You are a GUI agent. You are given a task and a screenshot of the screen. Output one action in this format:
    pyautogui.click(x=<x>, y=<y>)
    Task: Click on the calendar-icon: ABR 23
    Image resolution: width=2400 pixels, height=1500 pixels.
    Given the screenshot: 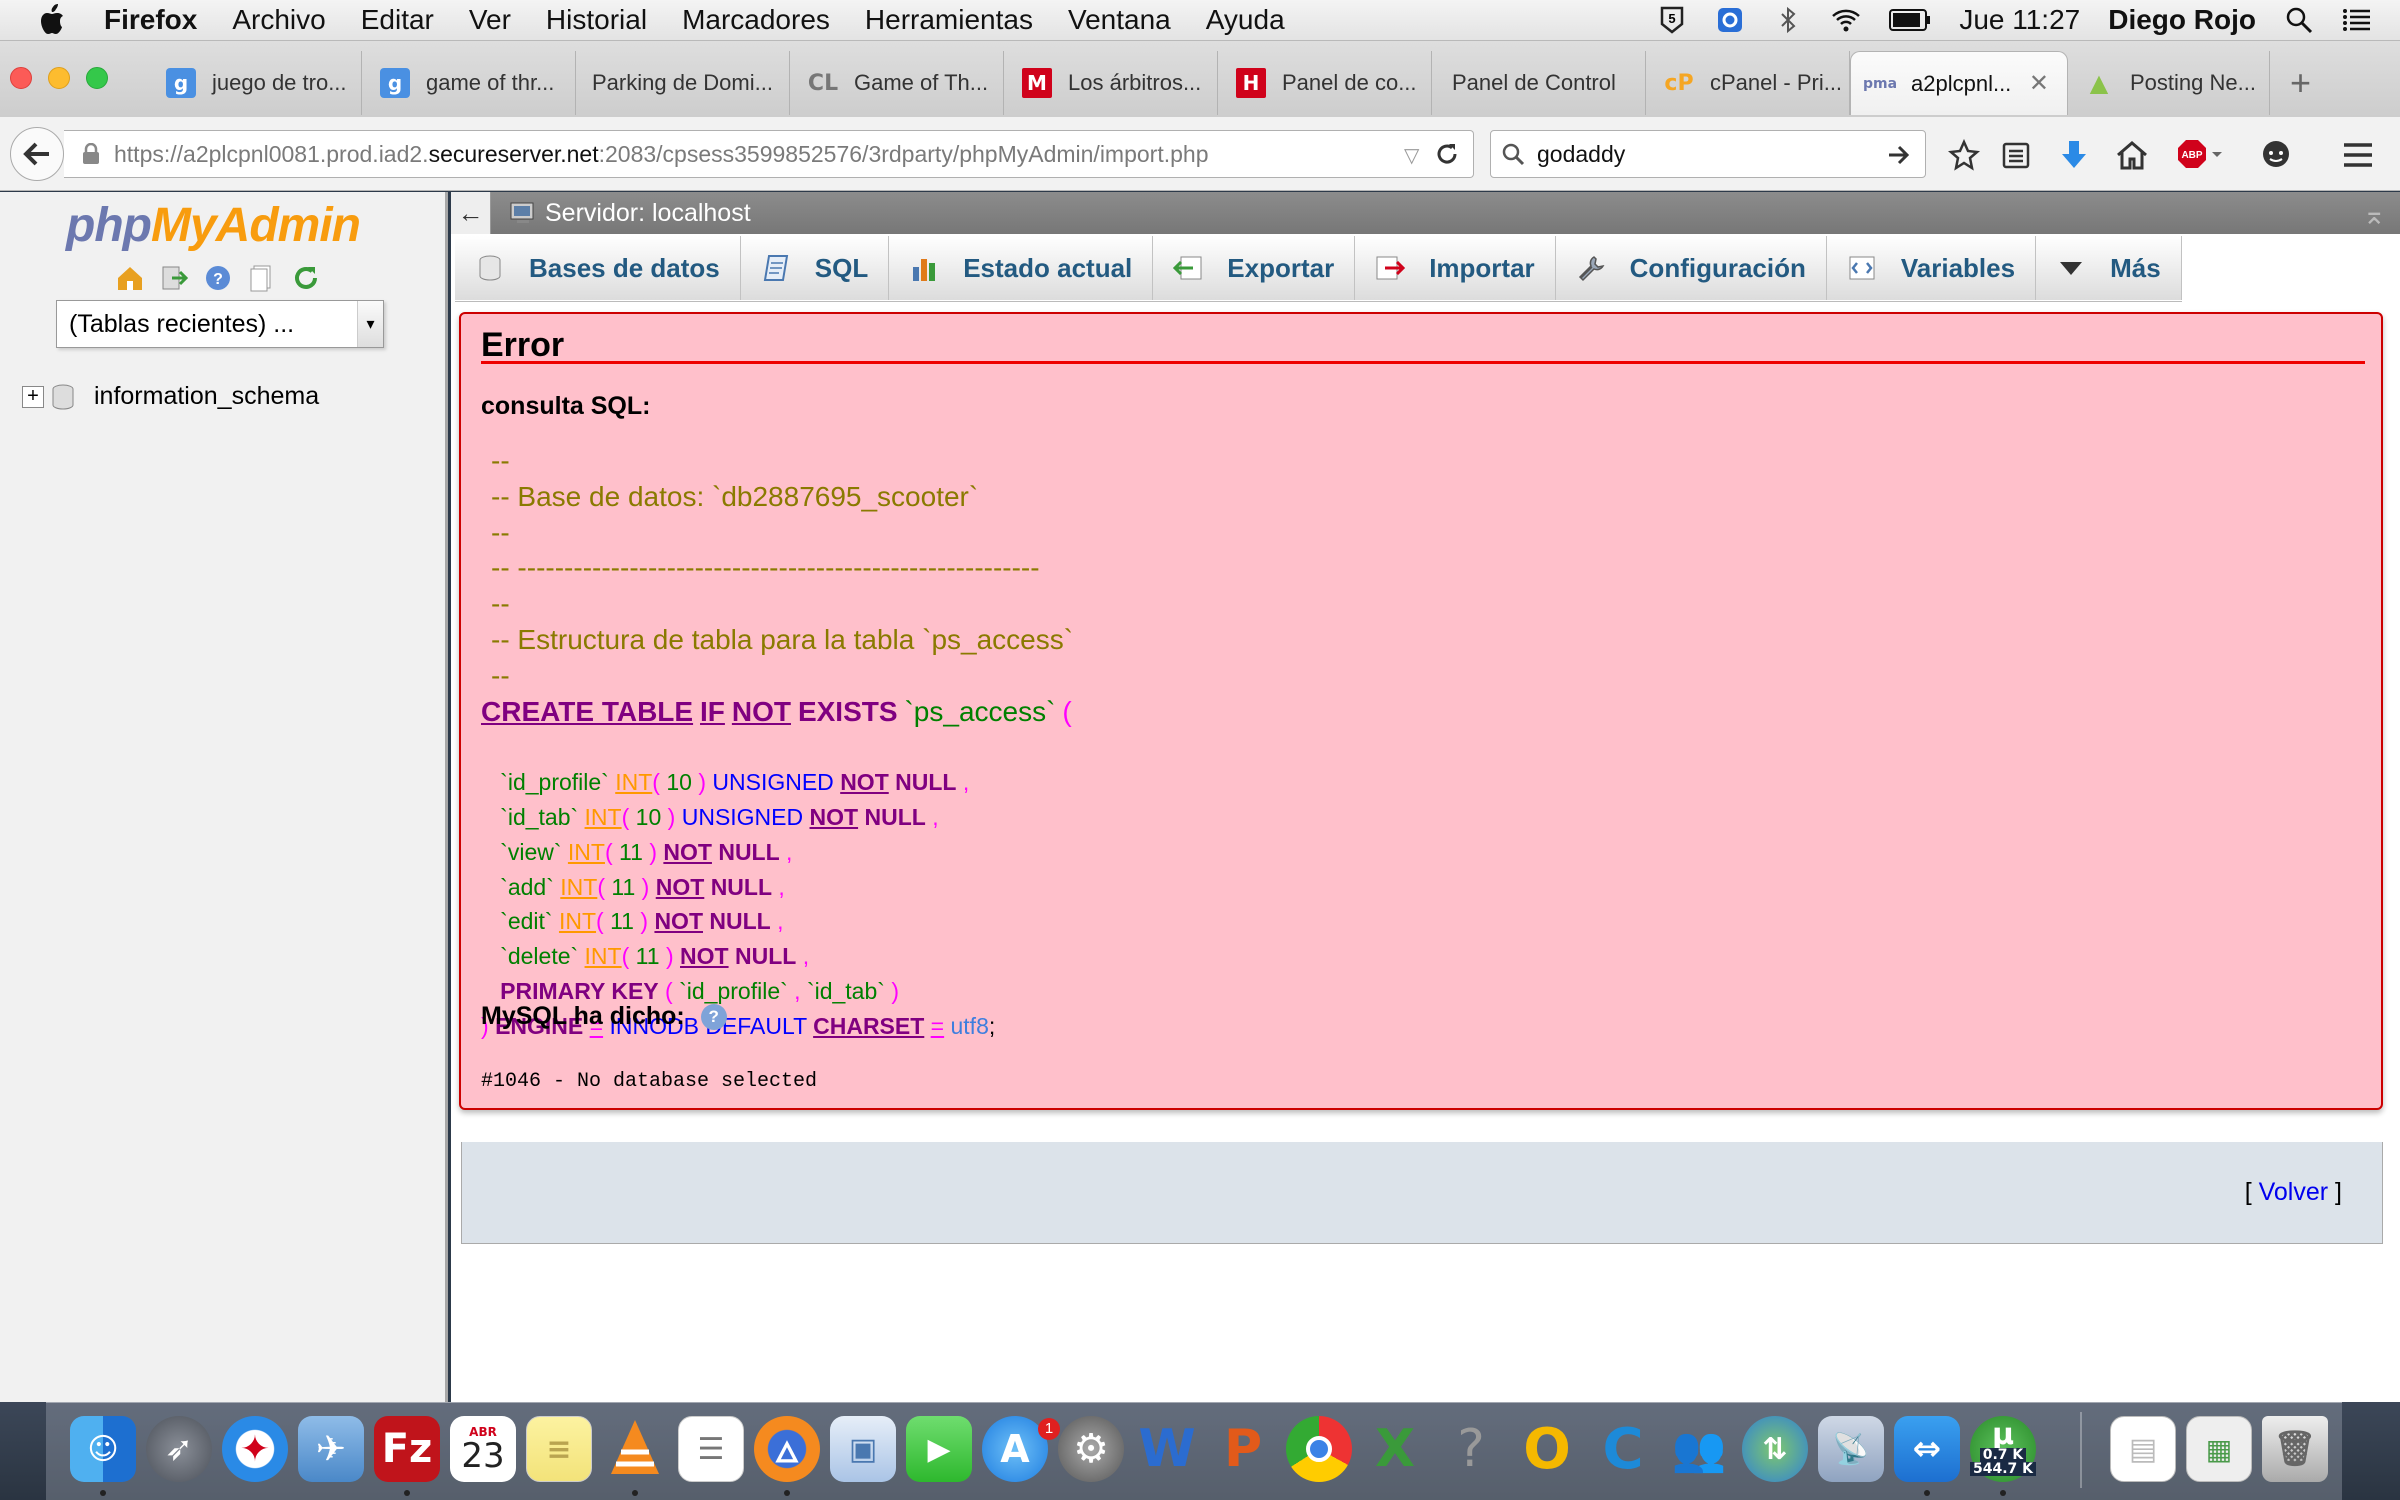 What is the action you would take?
    pyautogui.click(x=483, y=1449)
    